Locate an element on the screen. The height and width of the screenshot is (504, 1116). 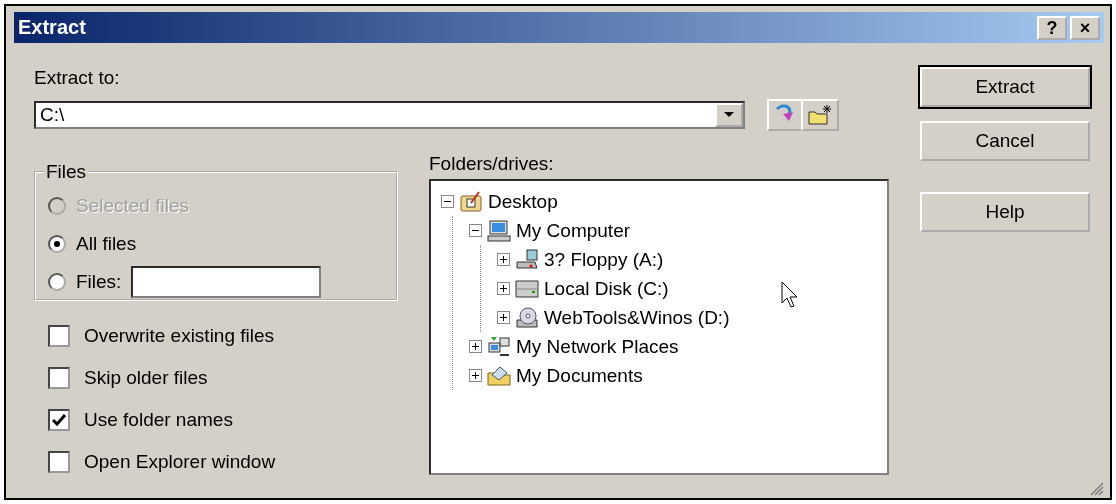
computer-icon is located at coordinates (499, 230).